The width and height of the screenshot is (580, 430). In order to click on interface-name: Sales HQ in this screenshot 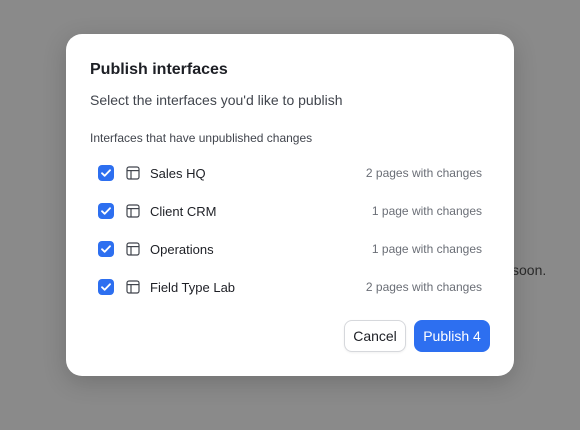, I will do `click(178, 173)`.